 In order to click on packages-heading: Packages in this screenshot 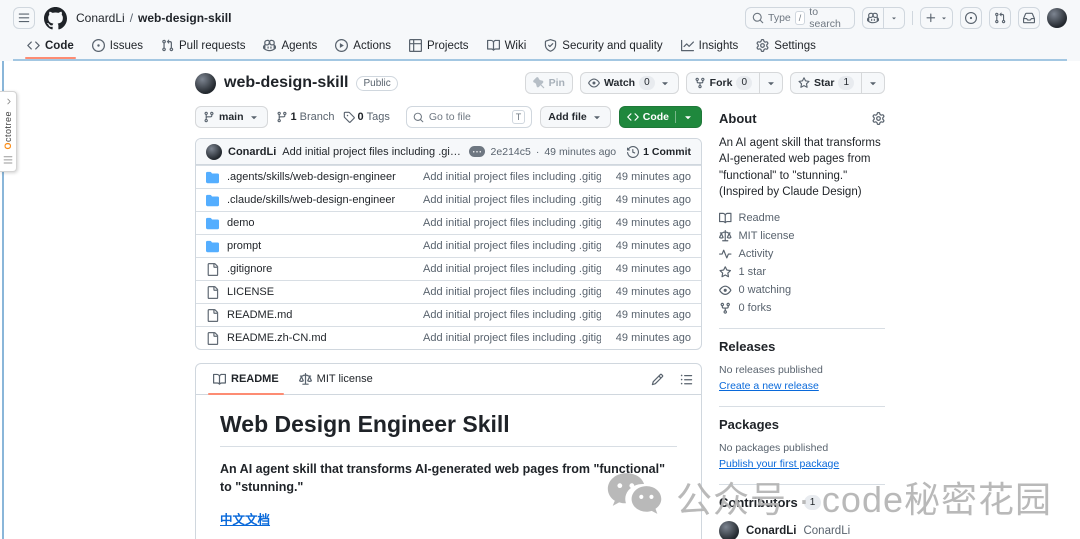, I will do `click(749, 424)`.